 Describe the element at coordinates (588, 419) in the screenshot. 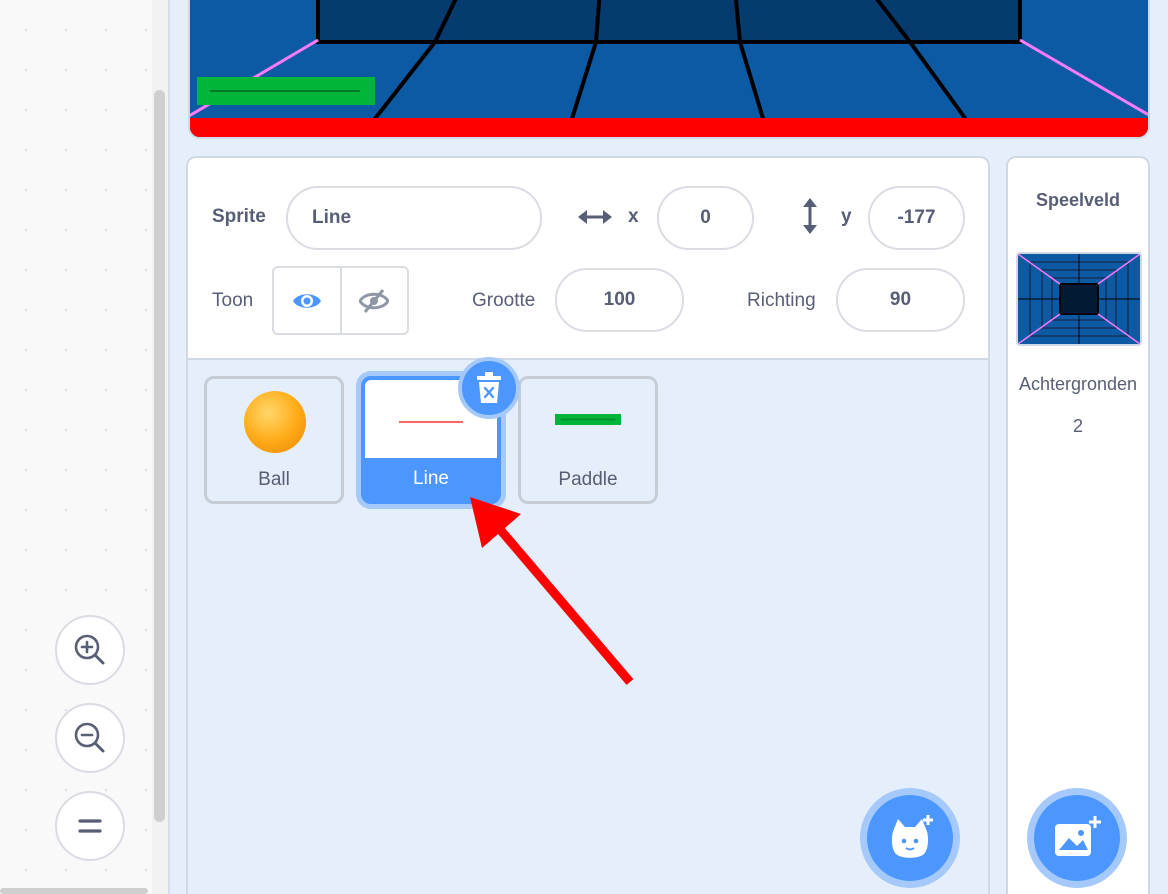

I see `paddle-thumbnail` at that location.